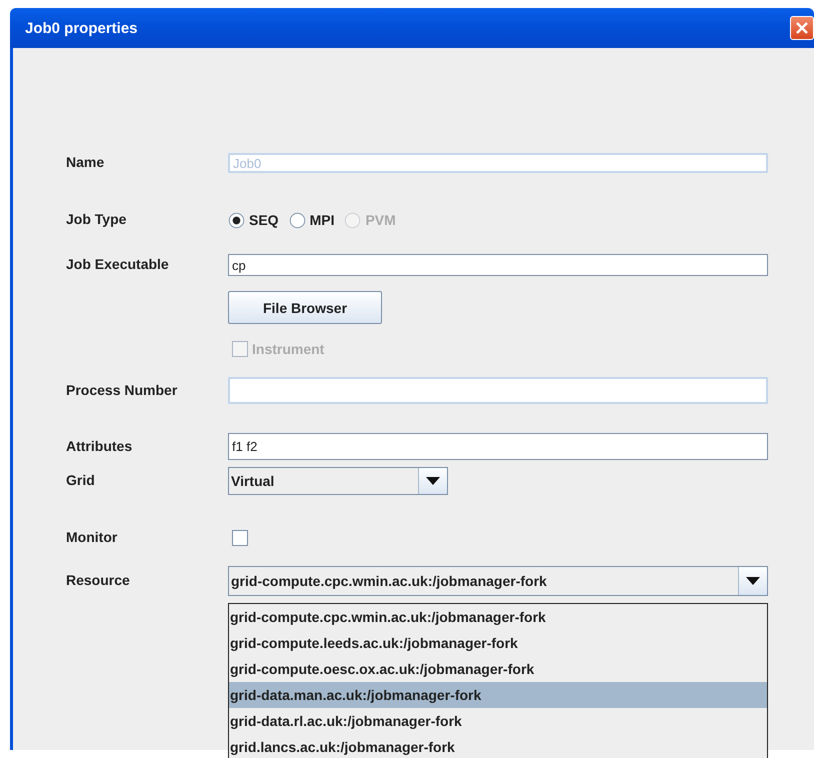 The image size is (814, 758). Describe the element at coordinates (498, 721) in the screenshot. I see `dropdown-option: grid-data.rl.ac.uk:/jobmanager-fork` at that location.